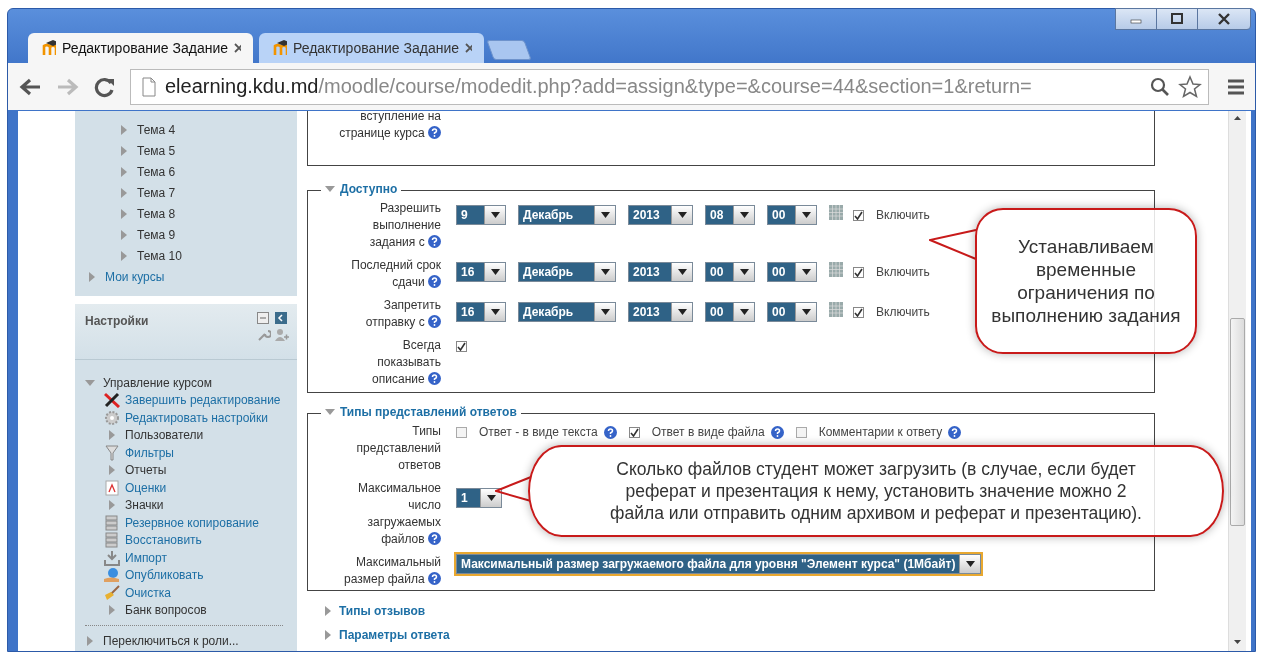 This screenshot has width=1262, height=652. What do you see at coordinates (149, 452) in the screenshot?
I see `tree-item: Фильтры` at bounding box center [149, 452].